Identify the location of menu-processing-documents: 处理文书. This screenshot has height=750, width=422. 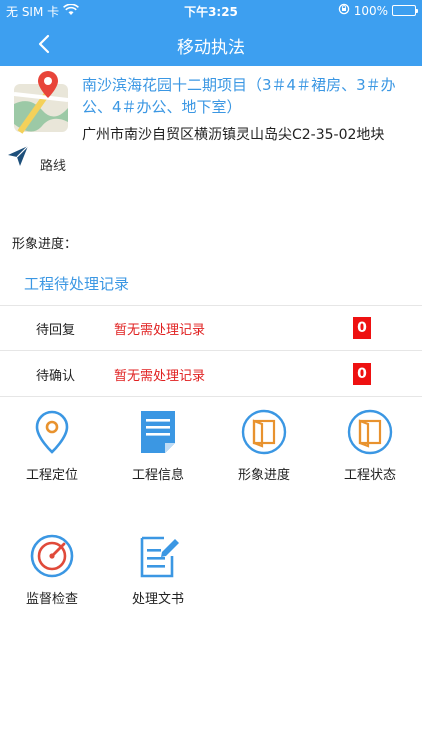
(158, 569).